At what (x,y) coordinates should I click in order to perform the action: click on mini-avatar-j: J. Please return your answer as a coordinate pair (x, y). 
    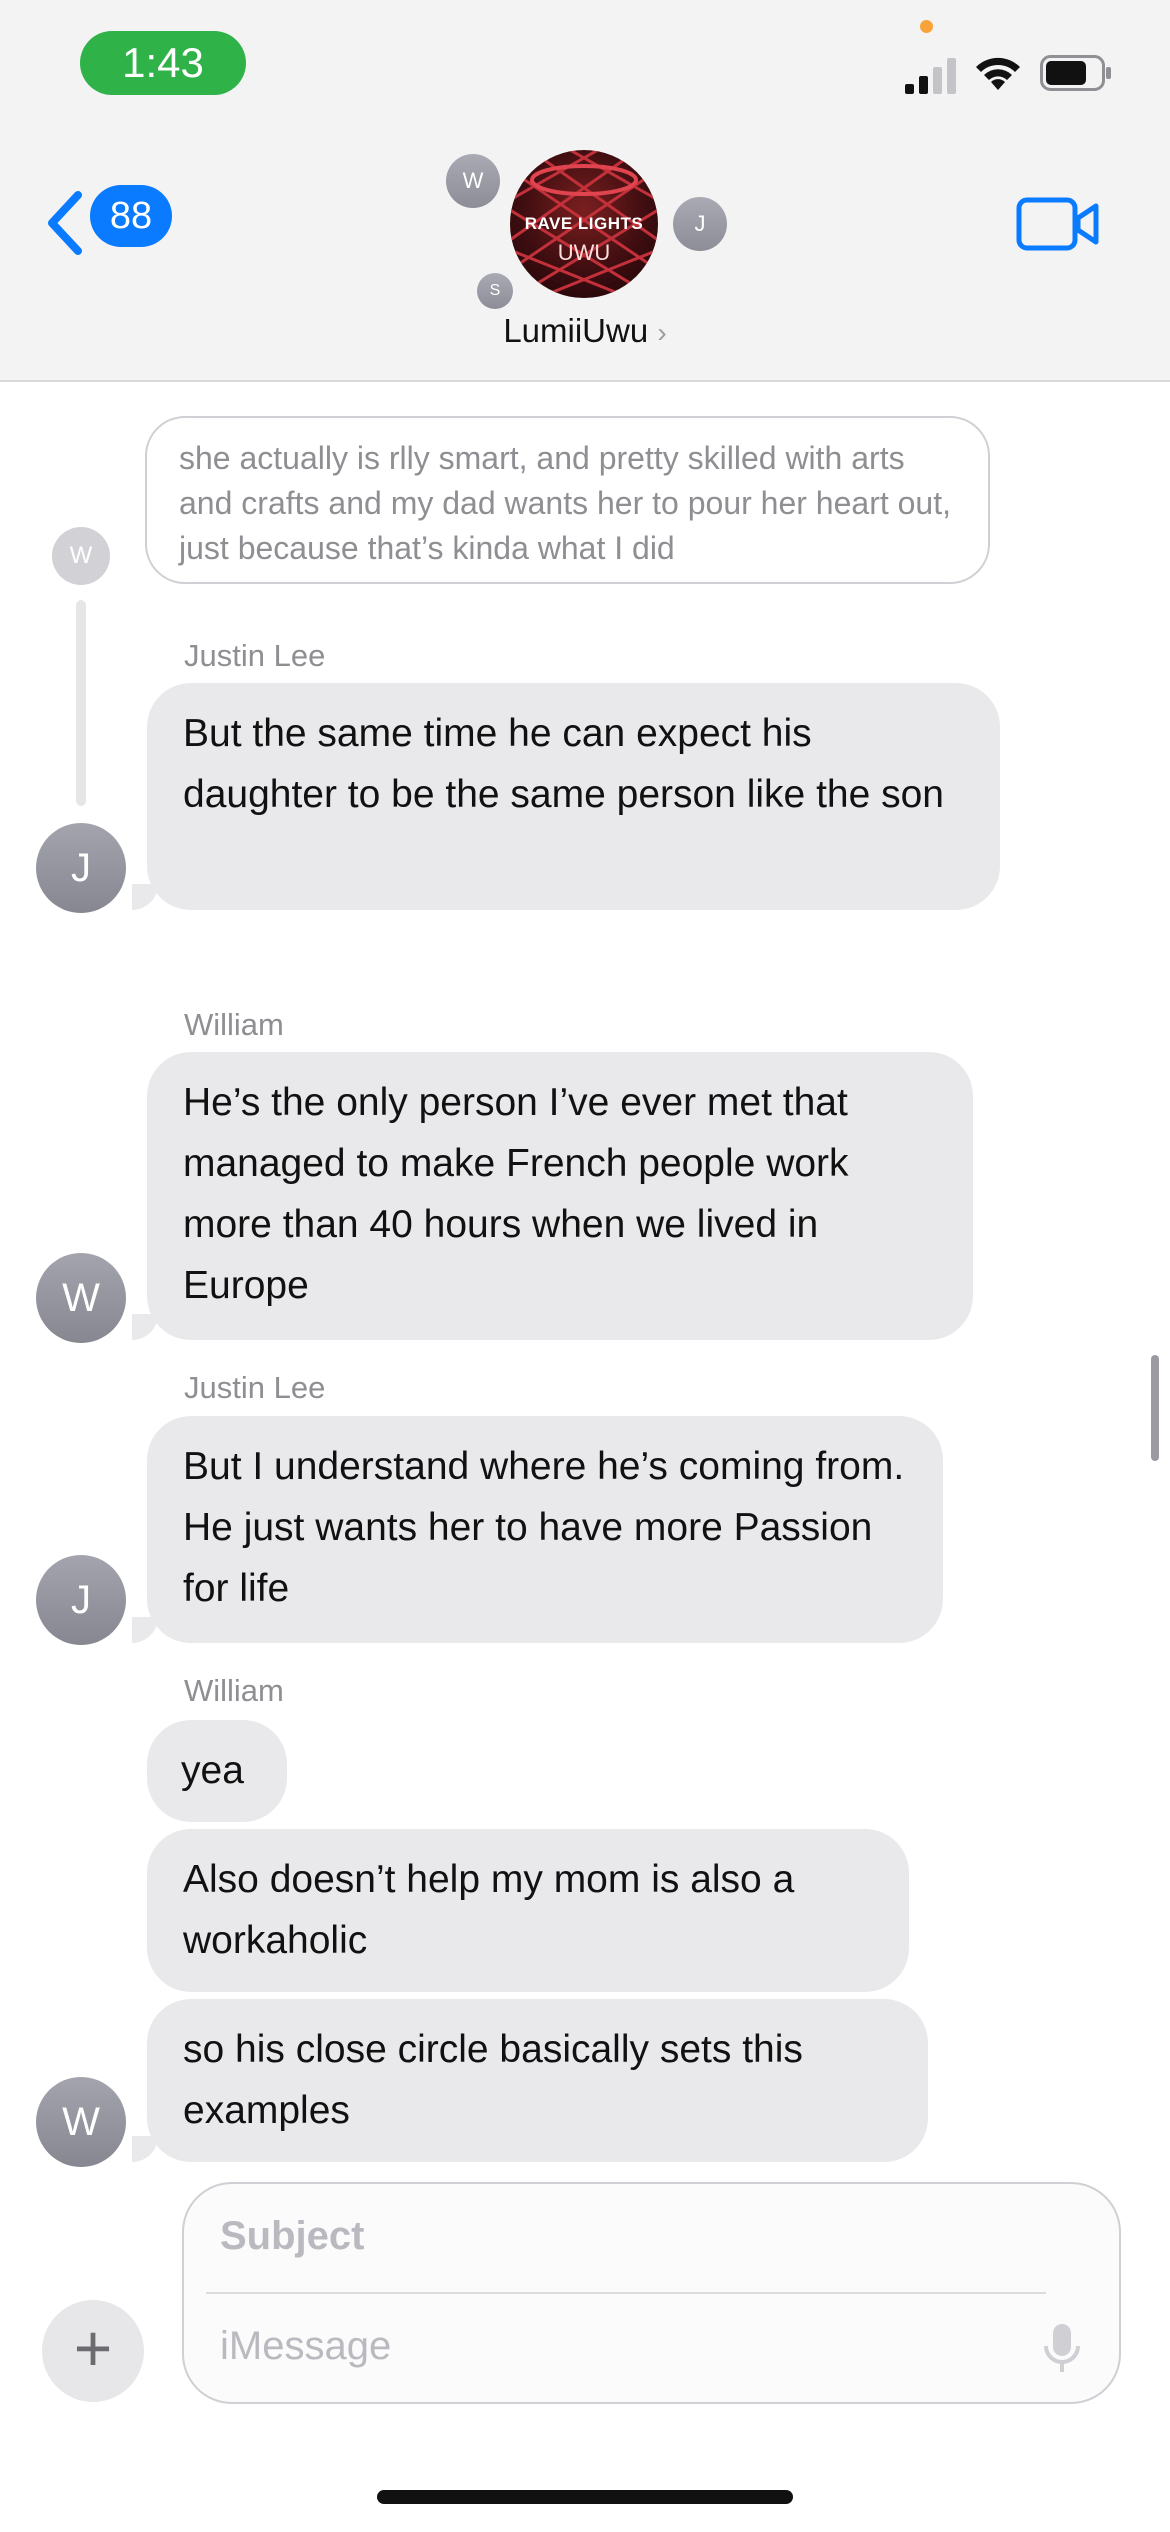
    Looking at the image, I should click on (700, 224).